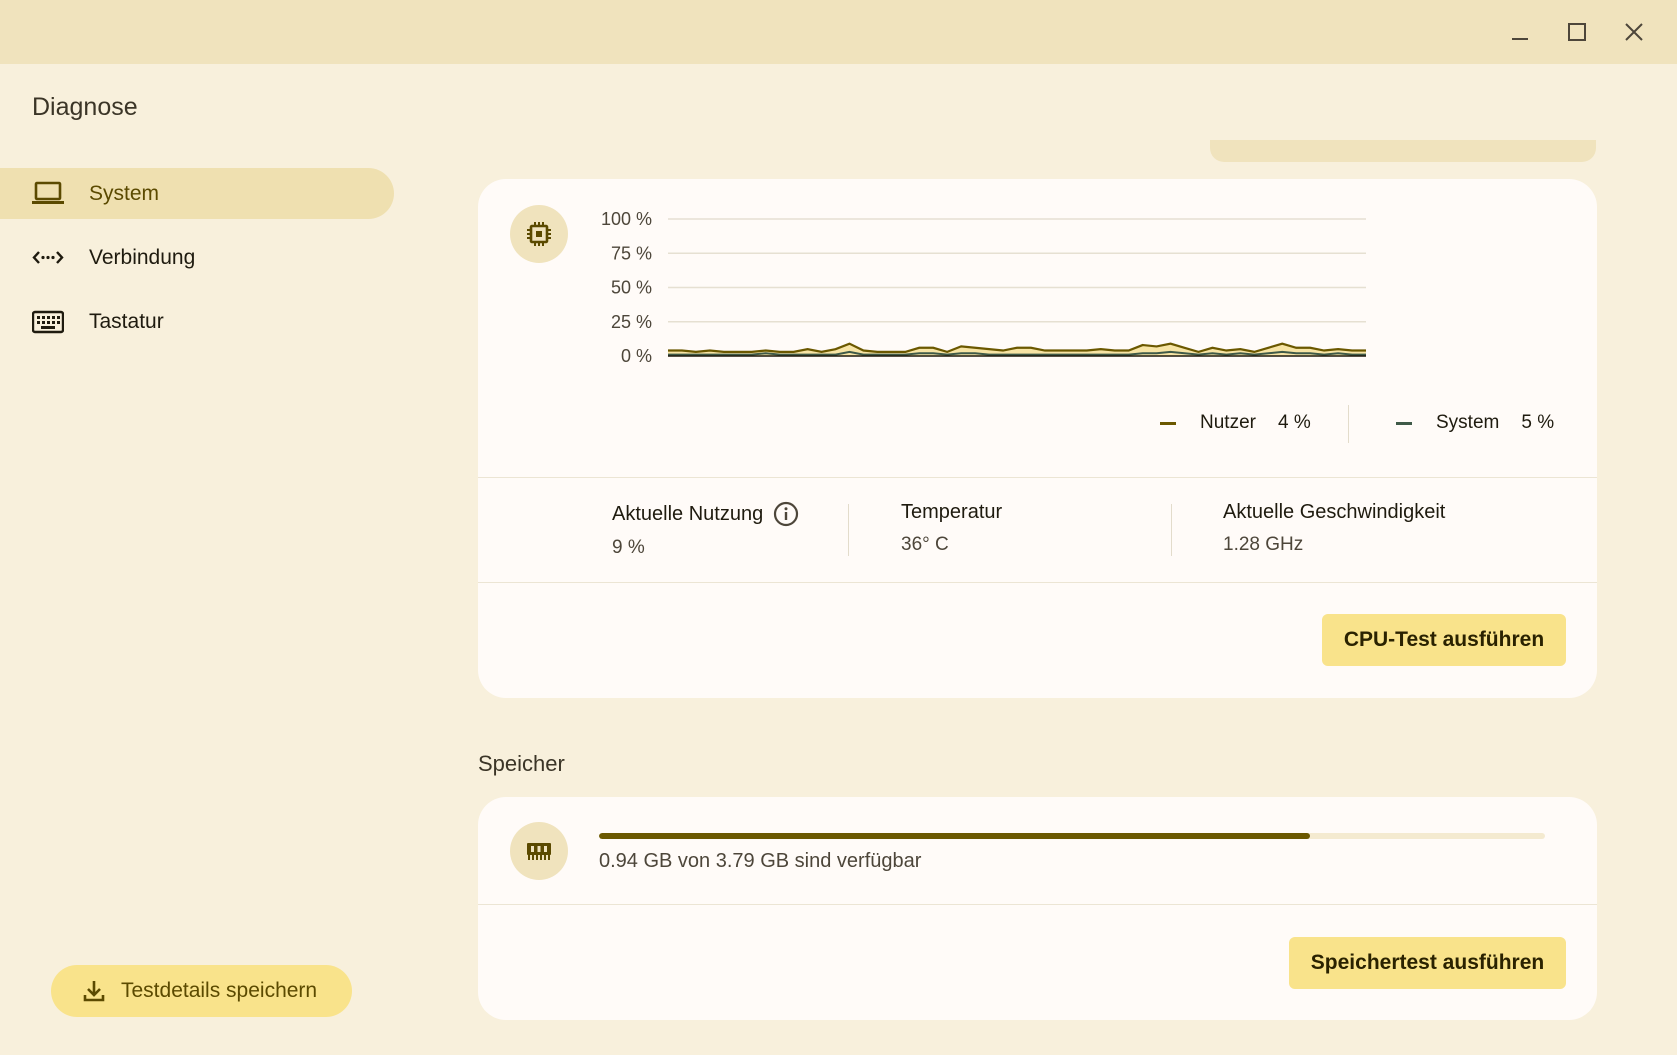 Image resolution: width=1677 pixels, height=1055 pixels. I want to click on sidebar-item-system: System, so click(197, 193).